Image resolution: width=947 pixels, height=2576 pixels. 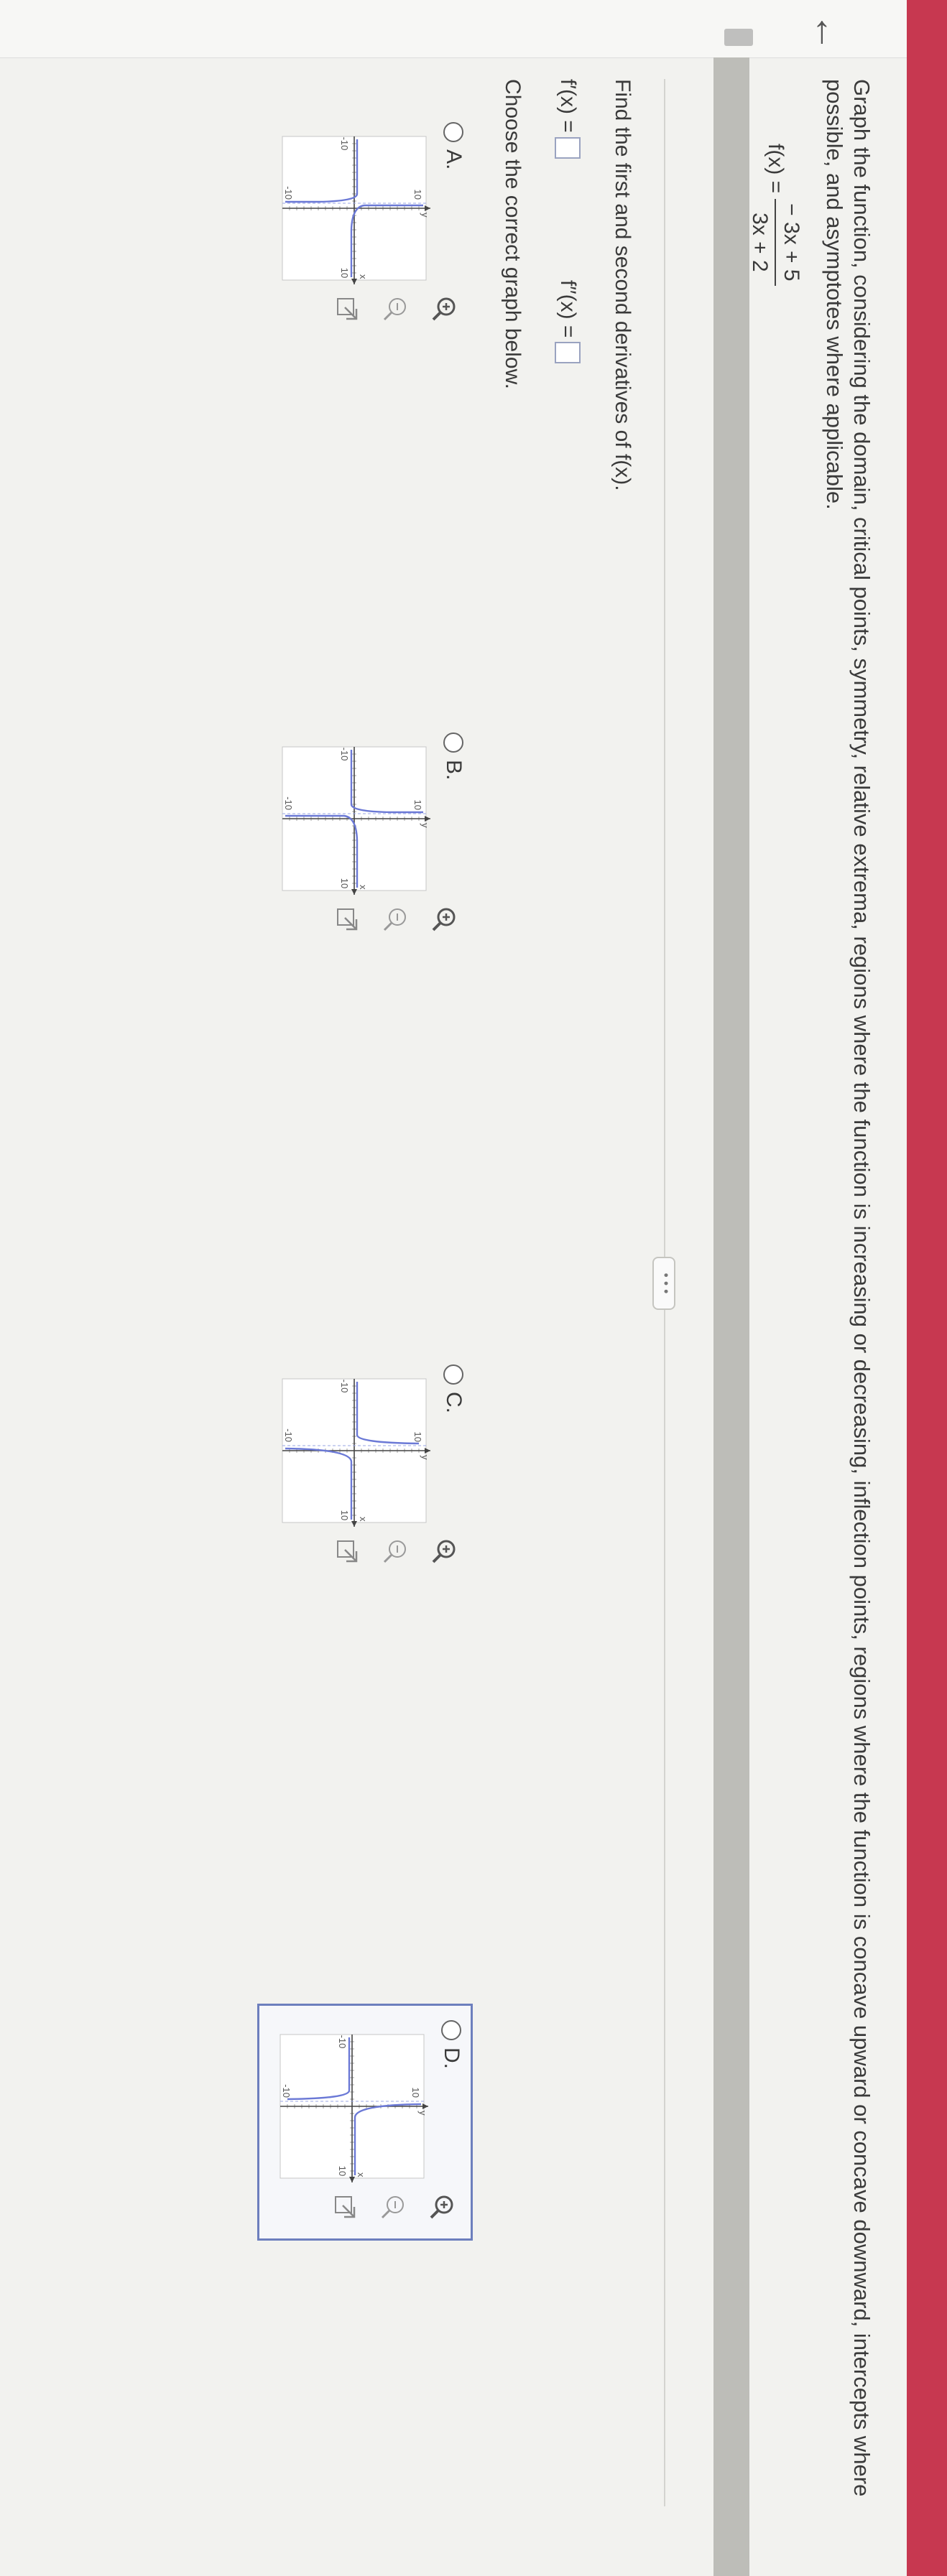 I want to click on option-d: D. y x 10 10 -10 -10, so click(x=365, y=2122).